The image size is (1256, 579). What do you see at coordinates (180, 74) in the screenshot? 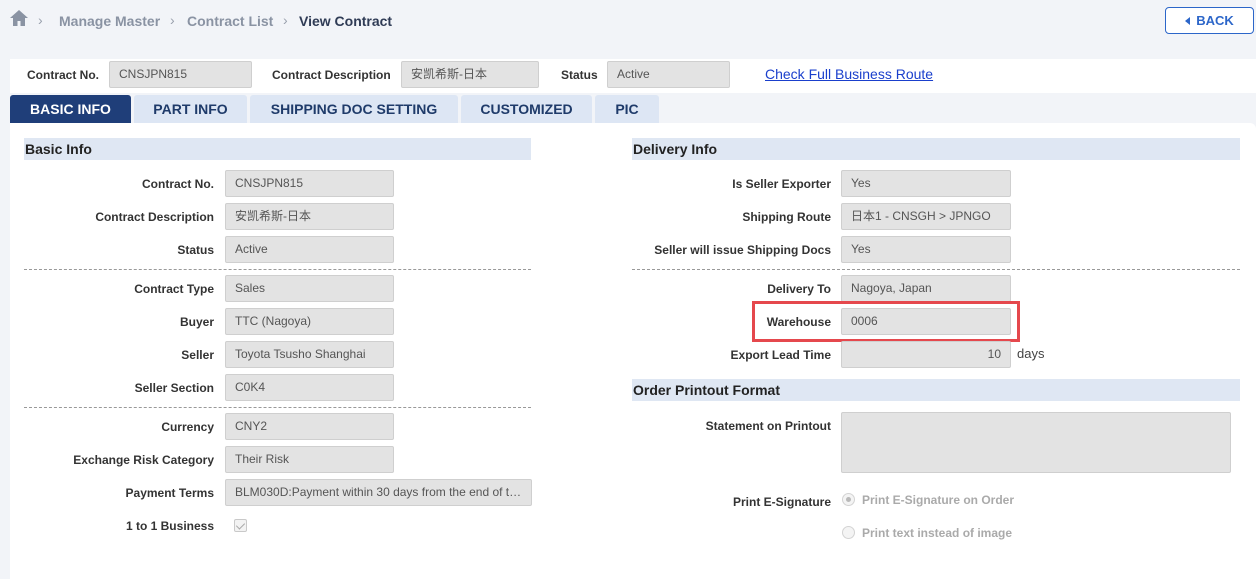
I see `header-contract-no-field: CNSJPN815` at bounding box center [180, 74].